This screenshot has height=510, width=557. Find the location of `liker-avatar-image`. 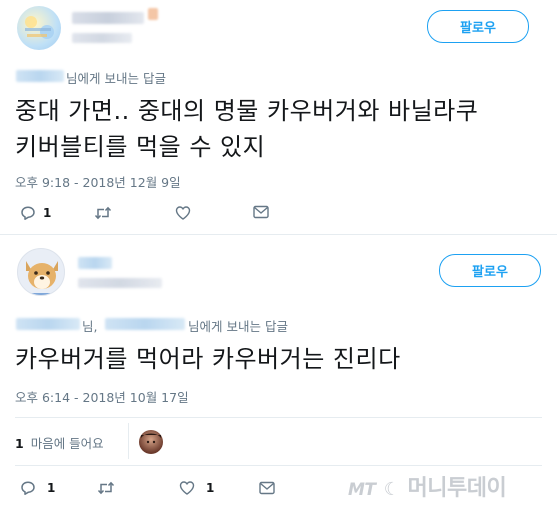

liker-avatar-image is located at coordinates (151, 438).